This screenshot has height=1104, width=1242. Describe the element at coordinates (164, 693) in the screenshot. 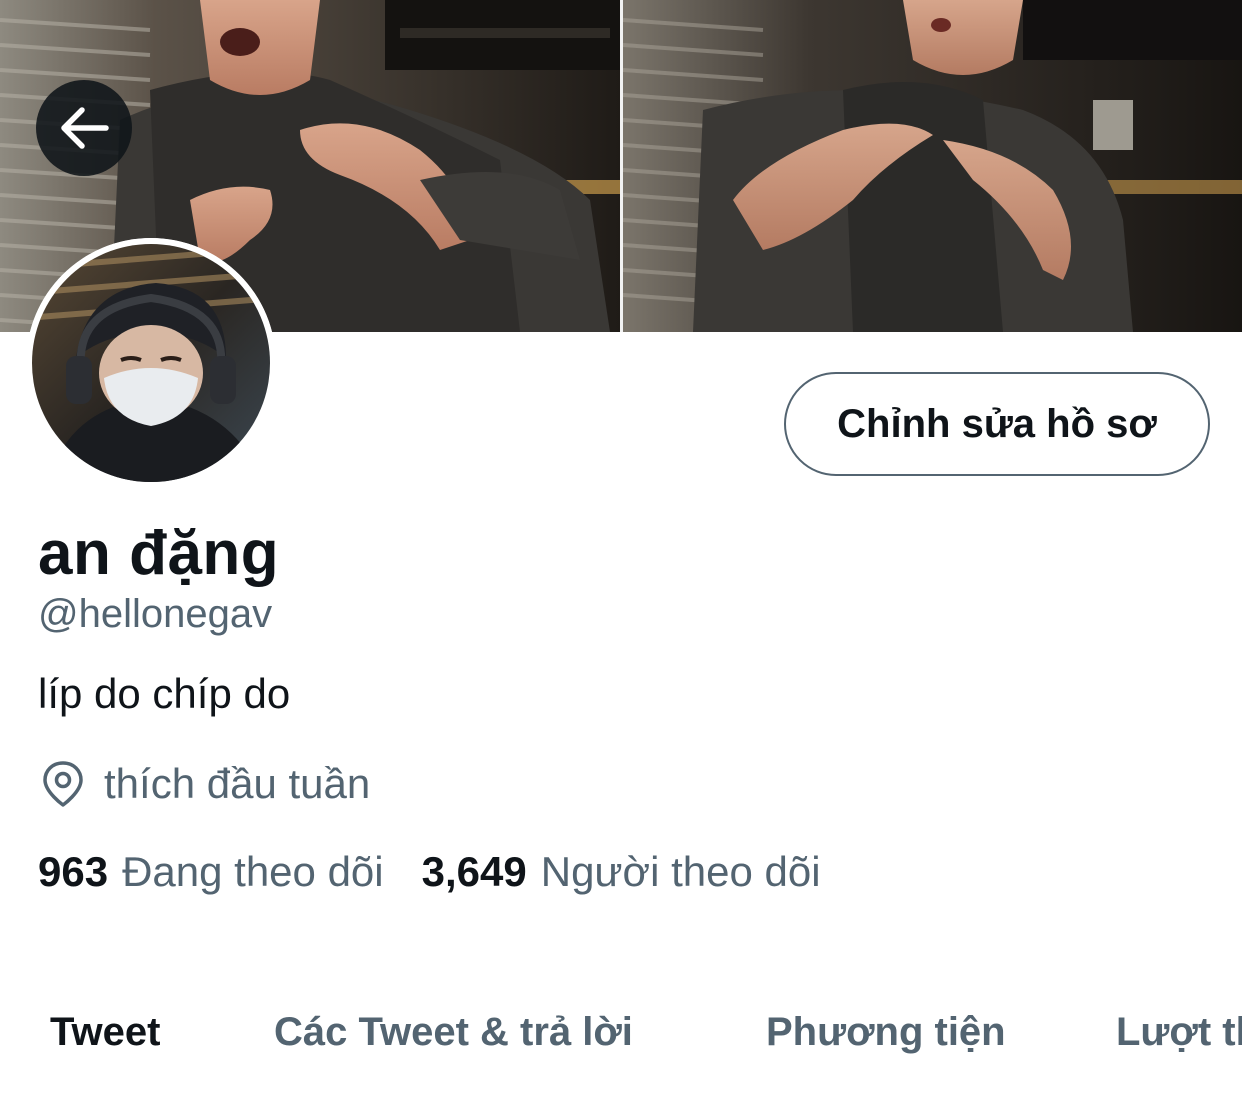

I see `profile-bio: líp do chíp do` at that location.